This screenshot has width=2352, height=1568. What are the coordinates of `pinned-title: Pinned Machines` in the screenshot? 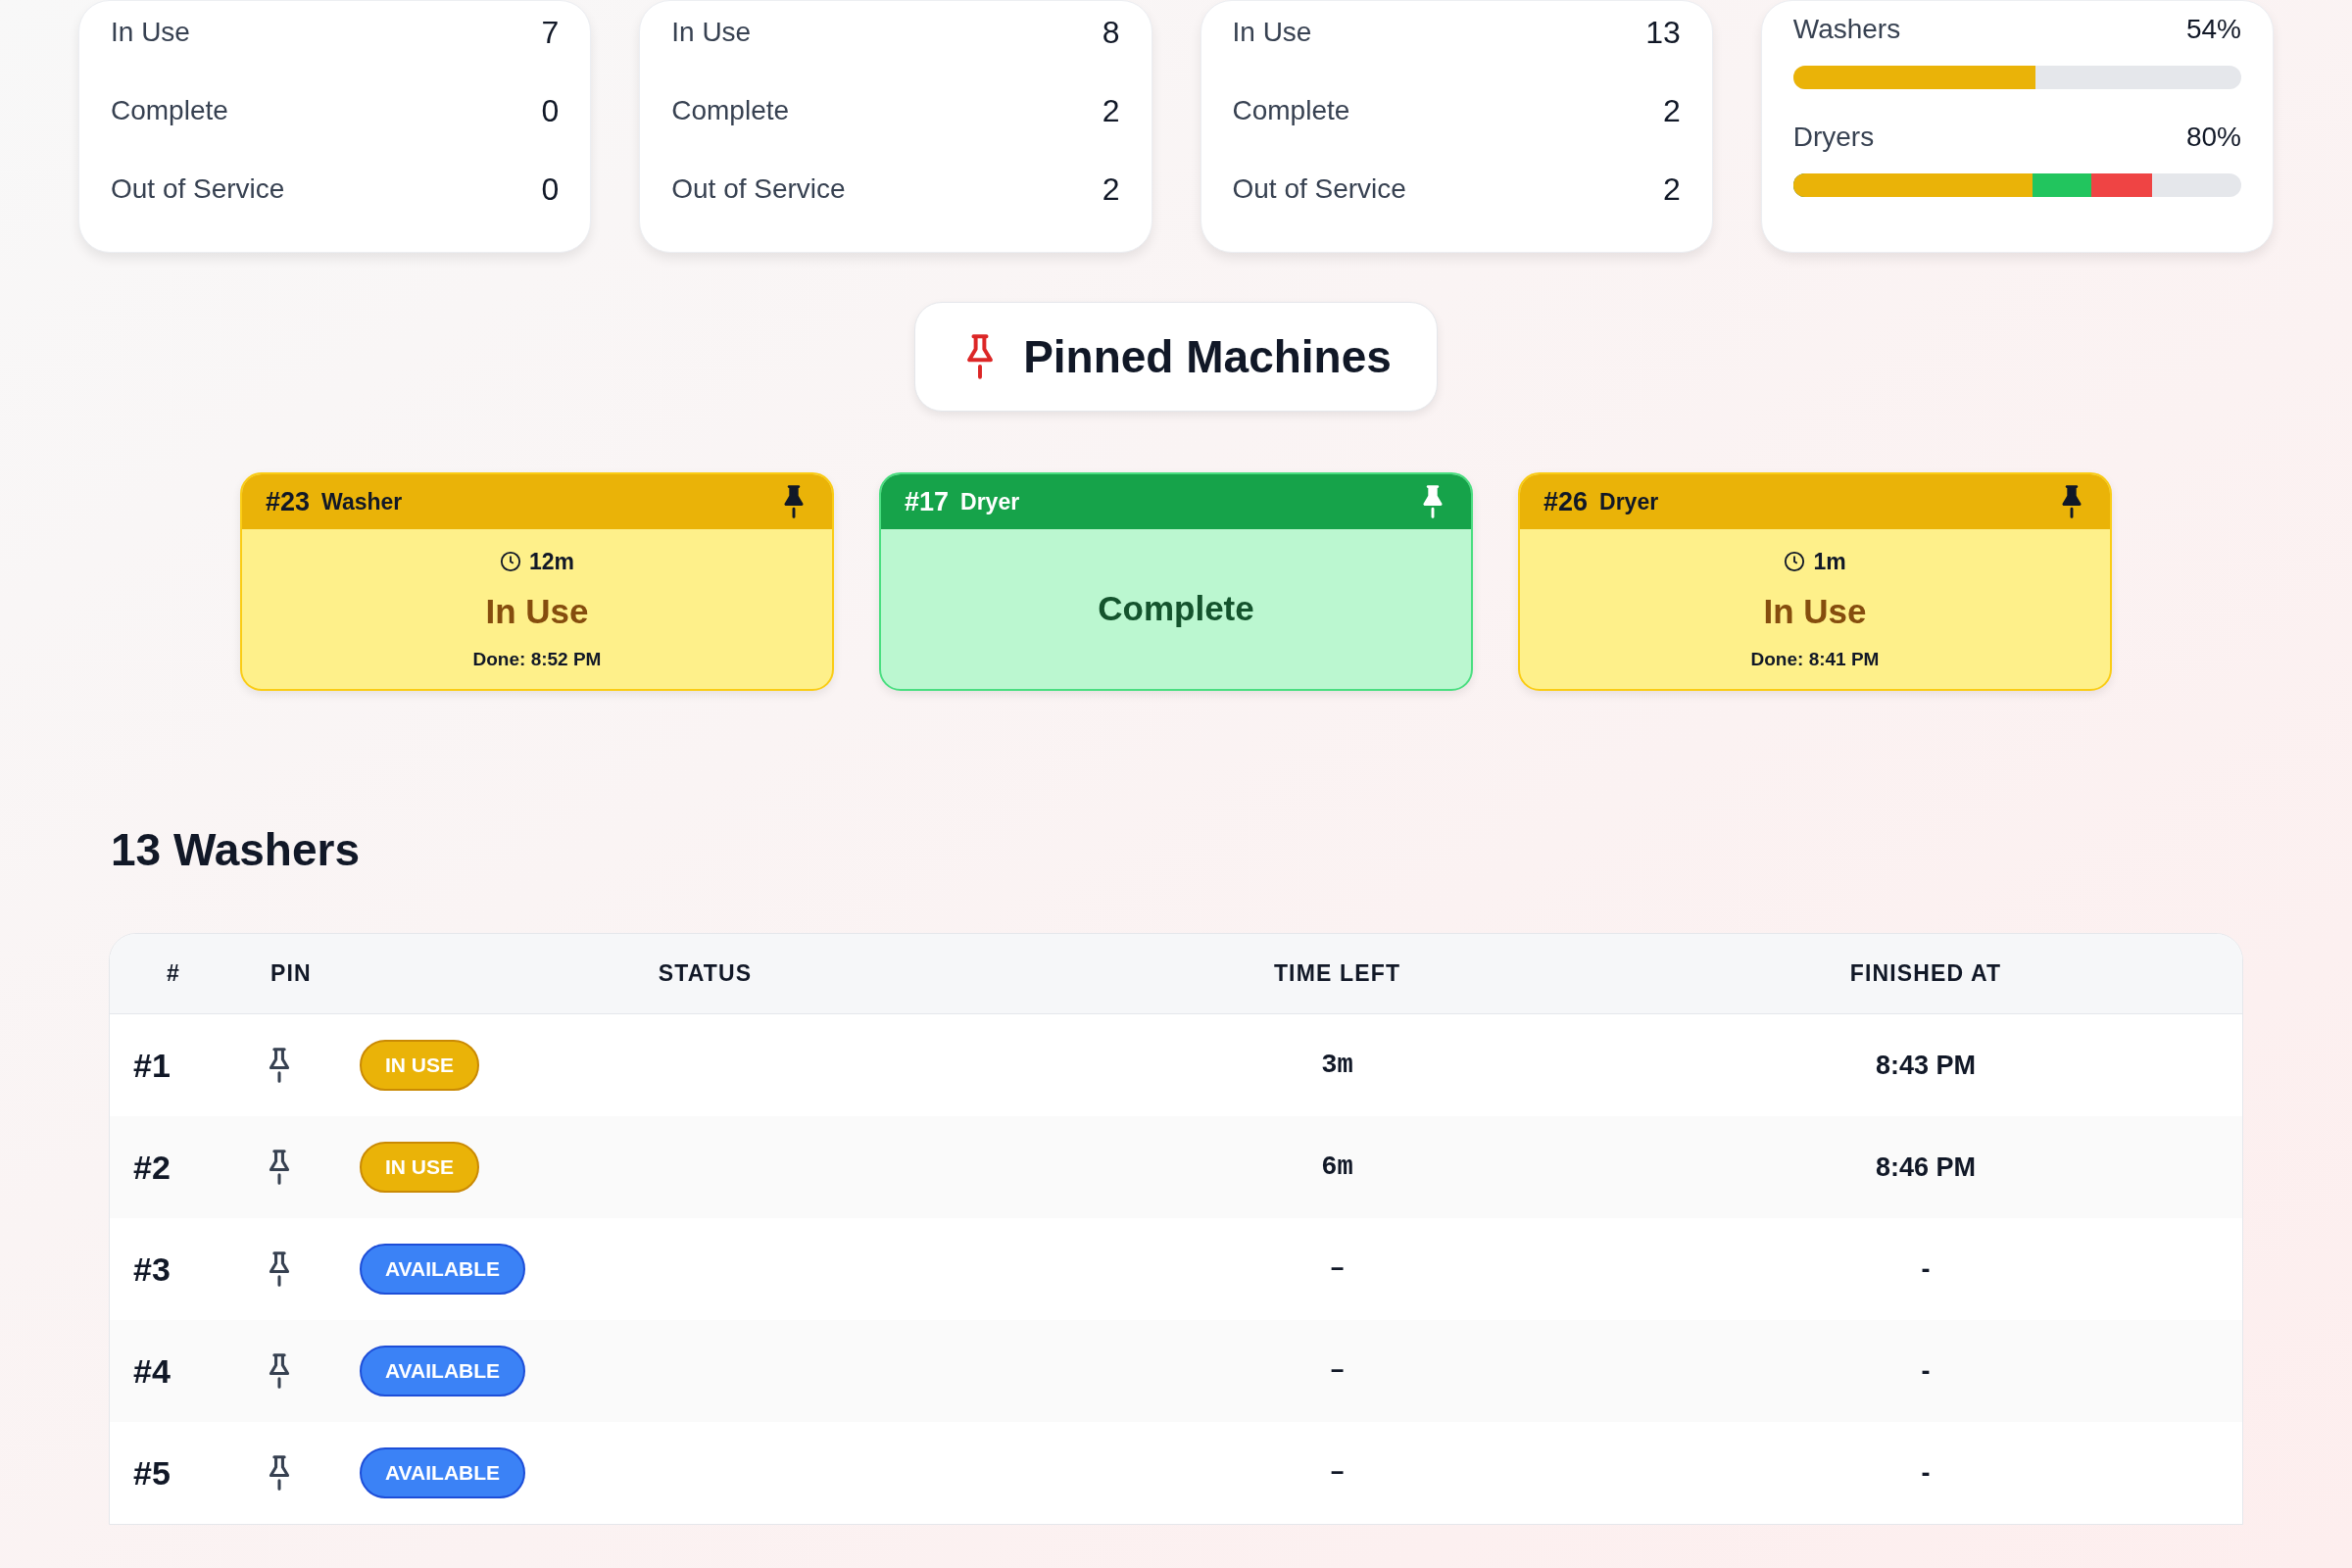 It's located at (1207, 356).